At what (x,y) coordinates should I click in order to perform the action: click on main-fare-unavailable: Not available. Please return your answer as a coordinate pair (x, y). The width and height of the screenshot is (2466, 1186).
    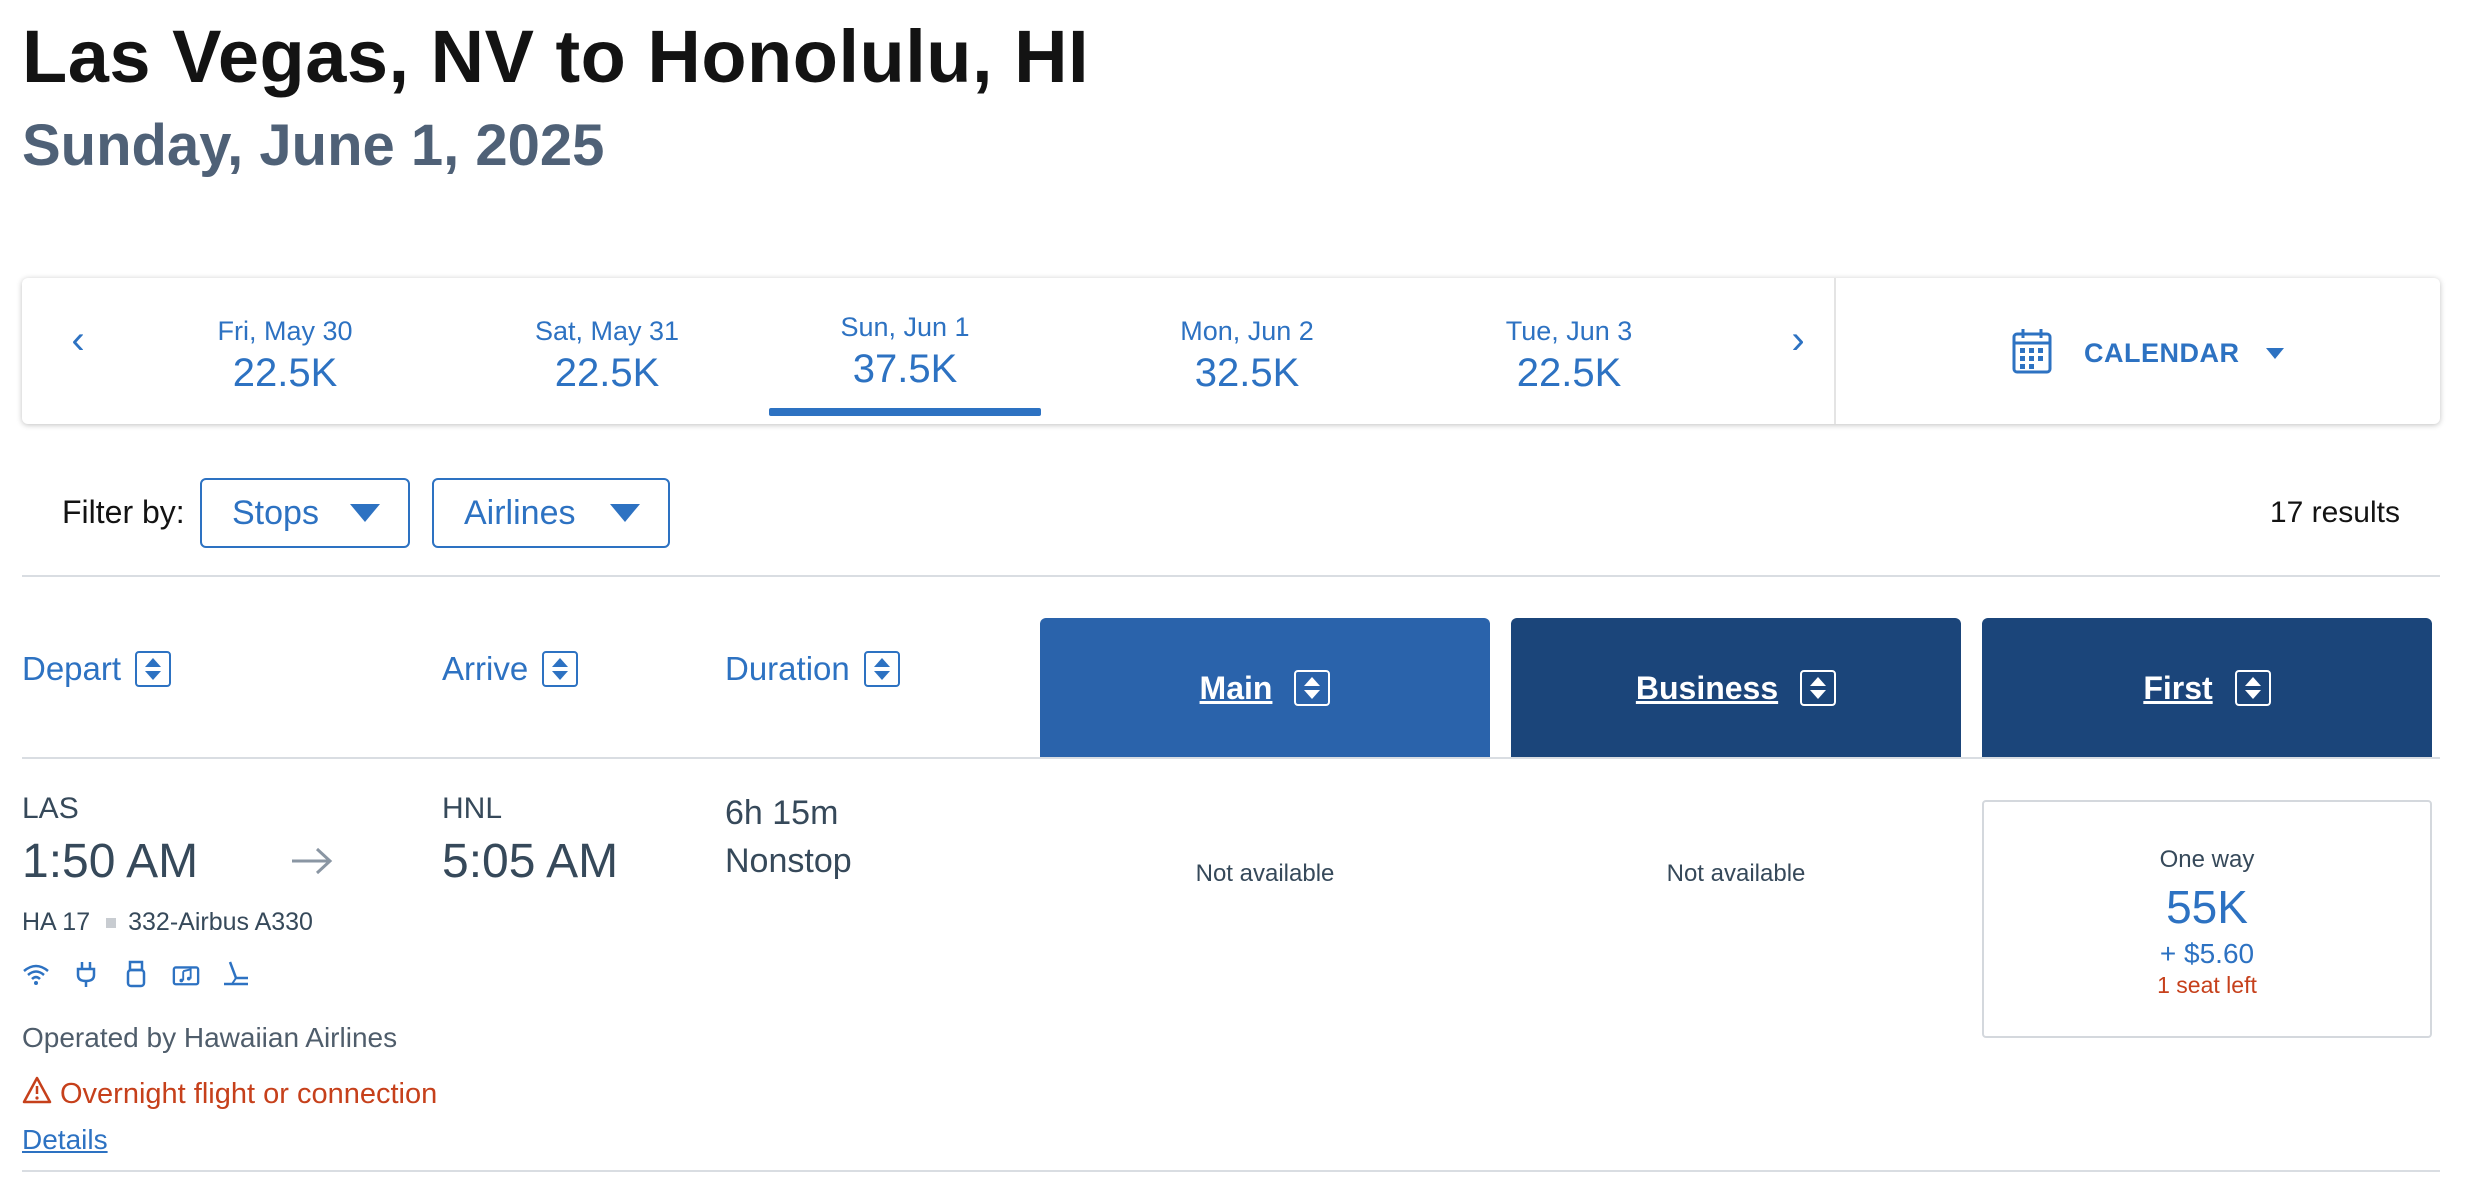
    Looking at the image, I should click on (1265, 873).